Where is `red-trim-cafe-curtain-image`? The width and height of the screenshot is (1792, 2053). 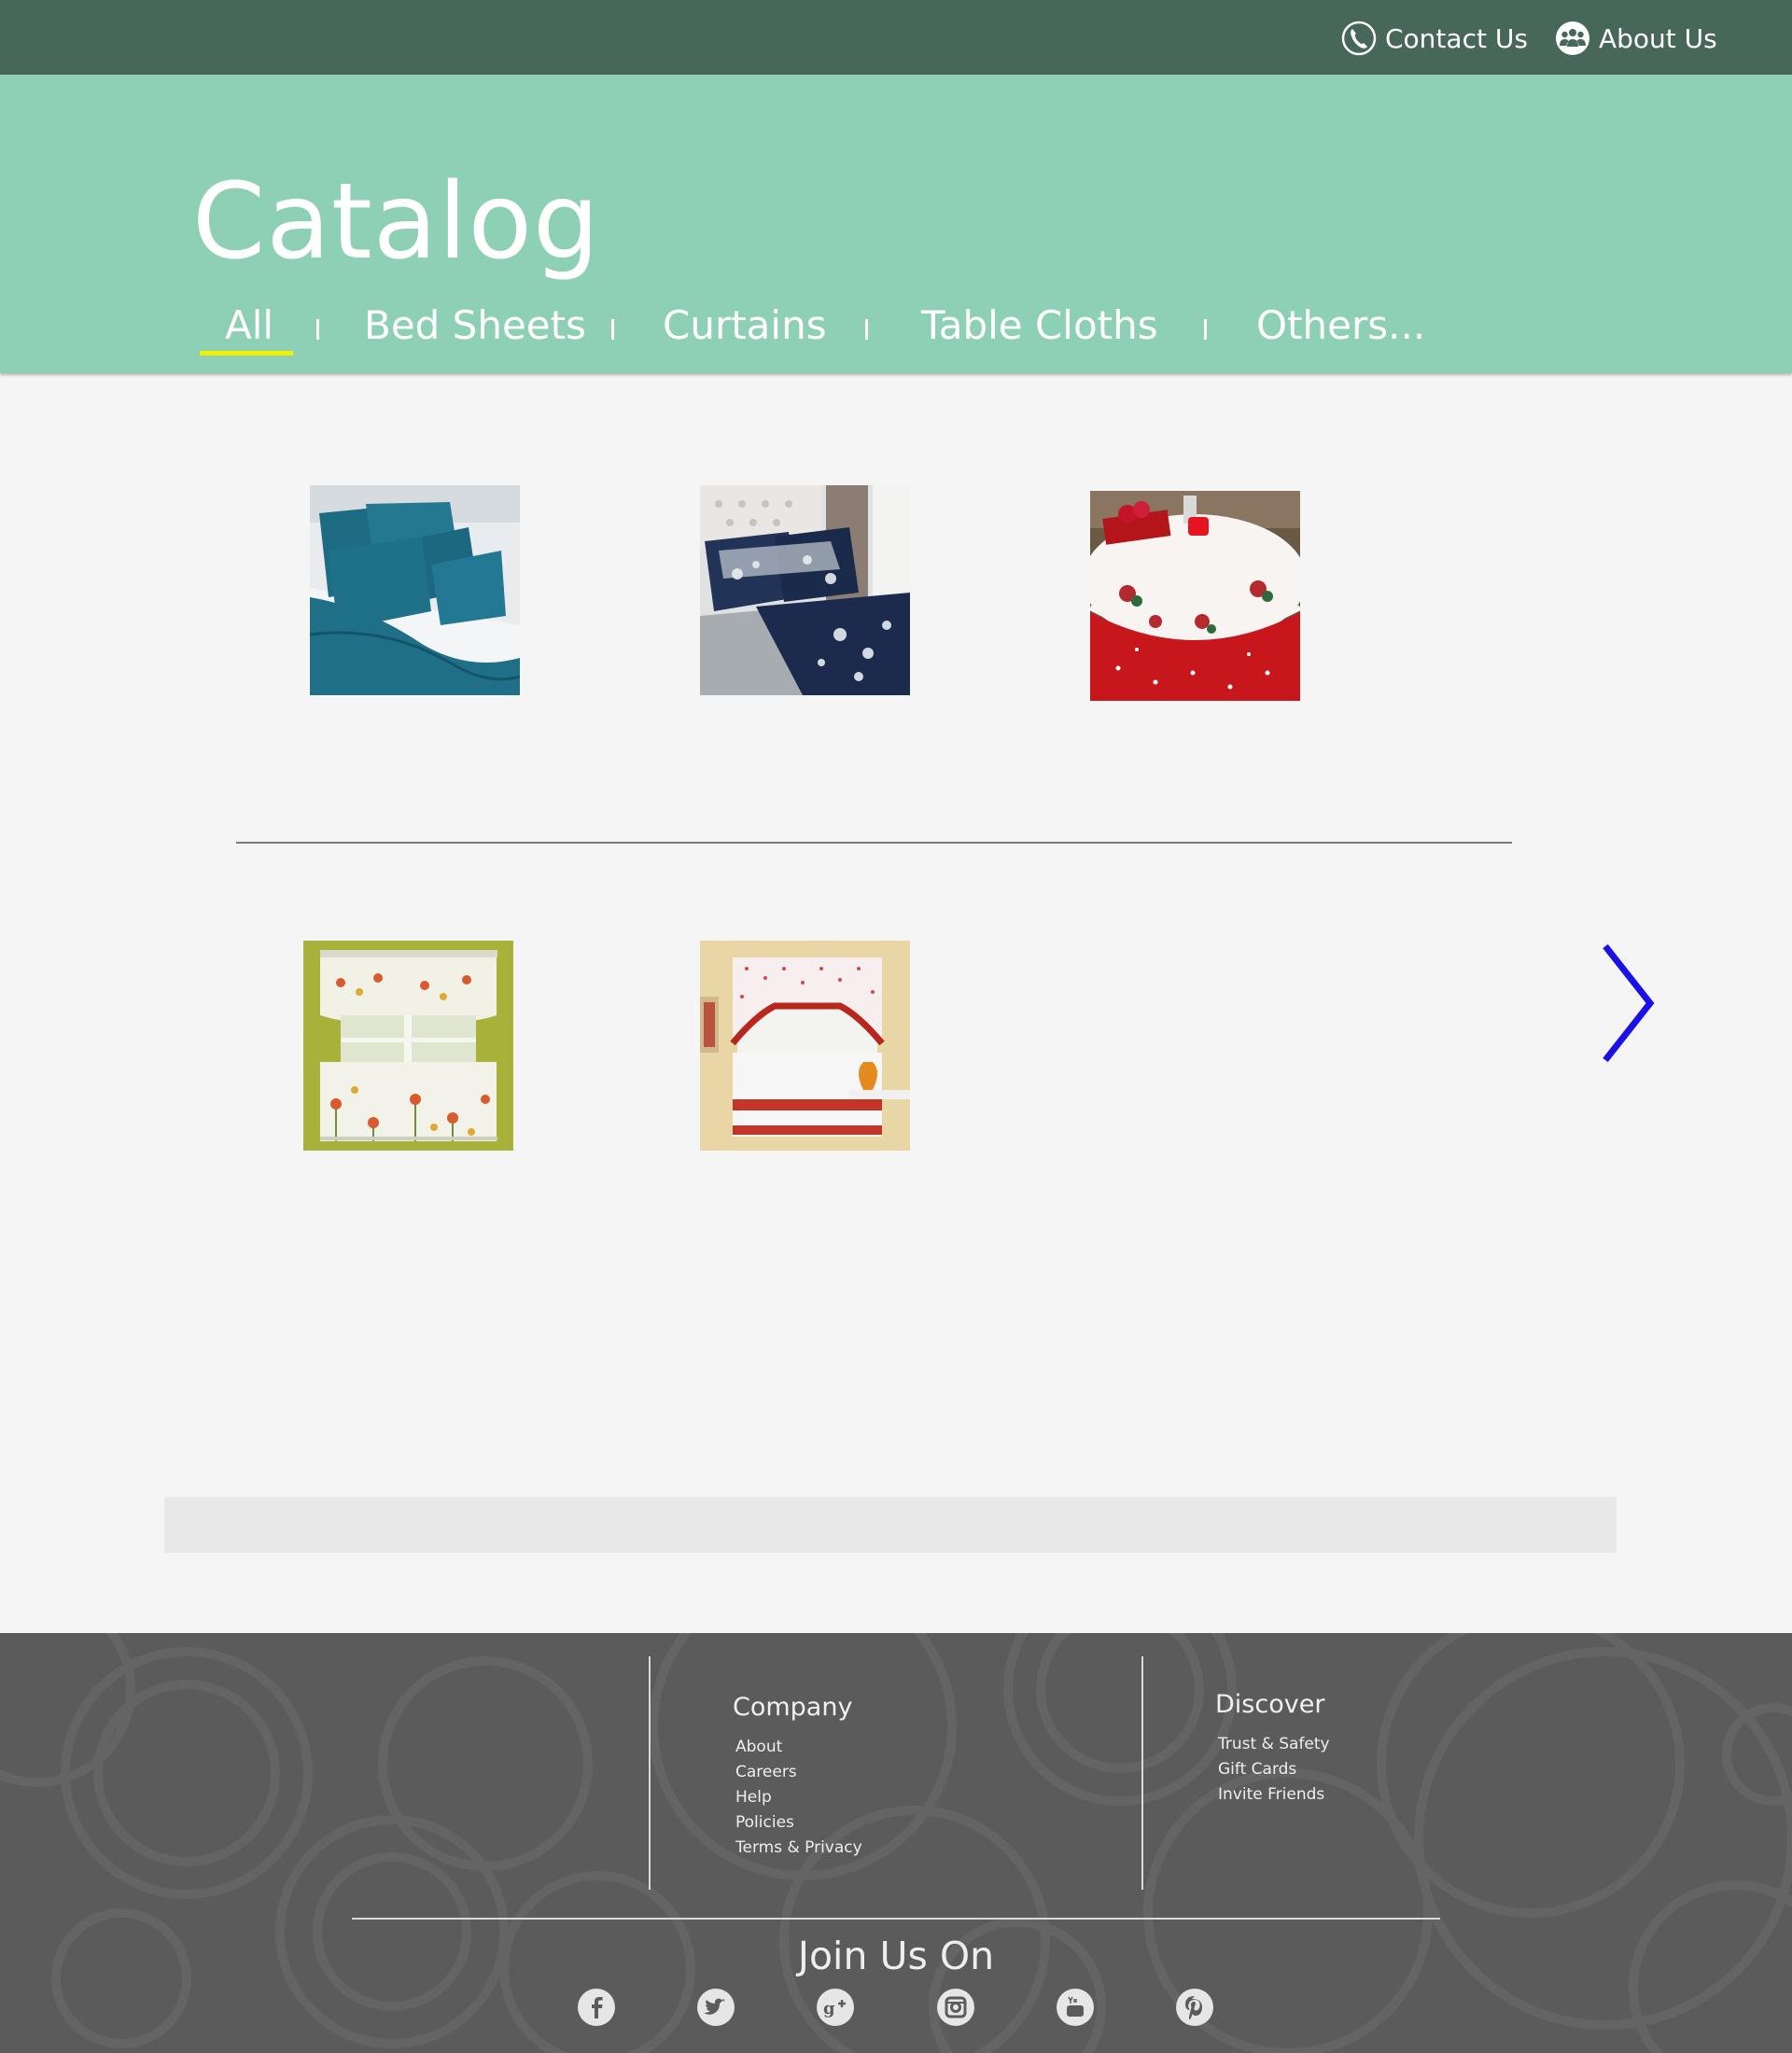 red-trim-cafe-curtain-image is located at coordinates (805, 1046).